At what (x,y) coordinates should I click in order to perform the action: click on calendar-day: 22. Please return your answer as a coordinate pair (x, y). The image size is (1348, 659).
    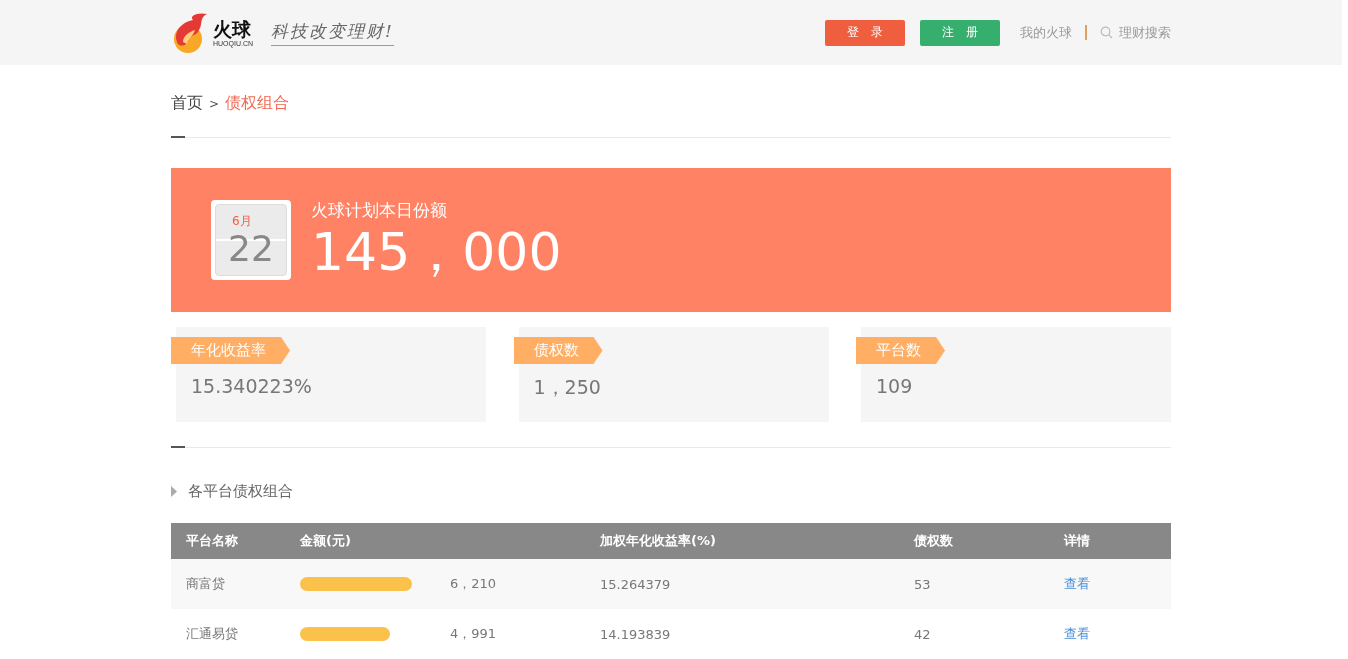
    Looking at the image, I should click on (251, 249).